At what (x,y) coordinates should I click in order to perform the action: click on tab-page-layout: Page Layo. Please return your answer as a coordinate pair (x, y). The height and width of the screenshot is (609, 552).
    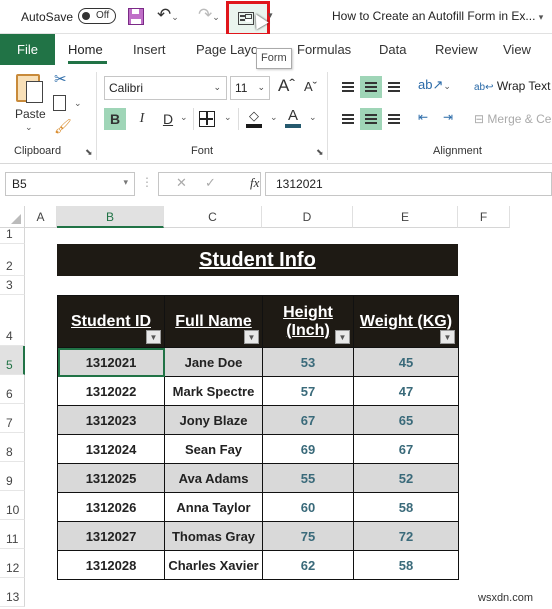
    Looking at the image, I should click on (227, 49).